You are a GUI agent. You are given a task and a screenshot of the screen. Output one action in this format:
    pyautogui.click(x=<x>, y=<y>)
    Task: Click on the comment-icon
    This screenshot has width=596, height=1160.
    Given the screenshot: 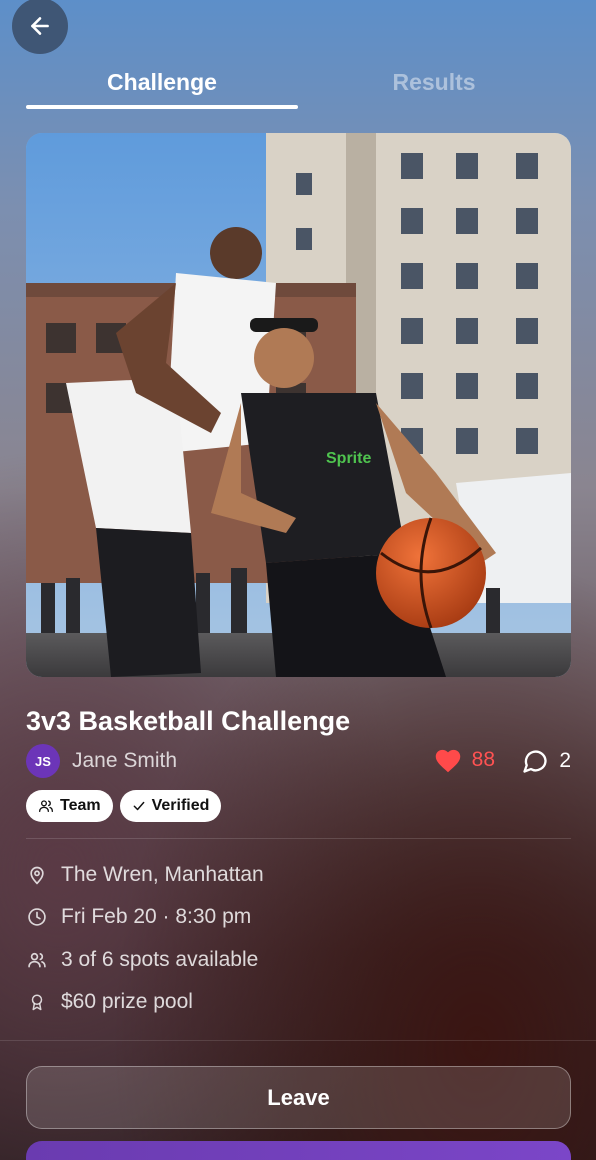 What is the action you would take?
    pyautogui.click(x=535, y=761)
    